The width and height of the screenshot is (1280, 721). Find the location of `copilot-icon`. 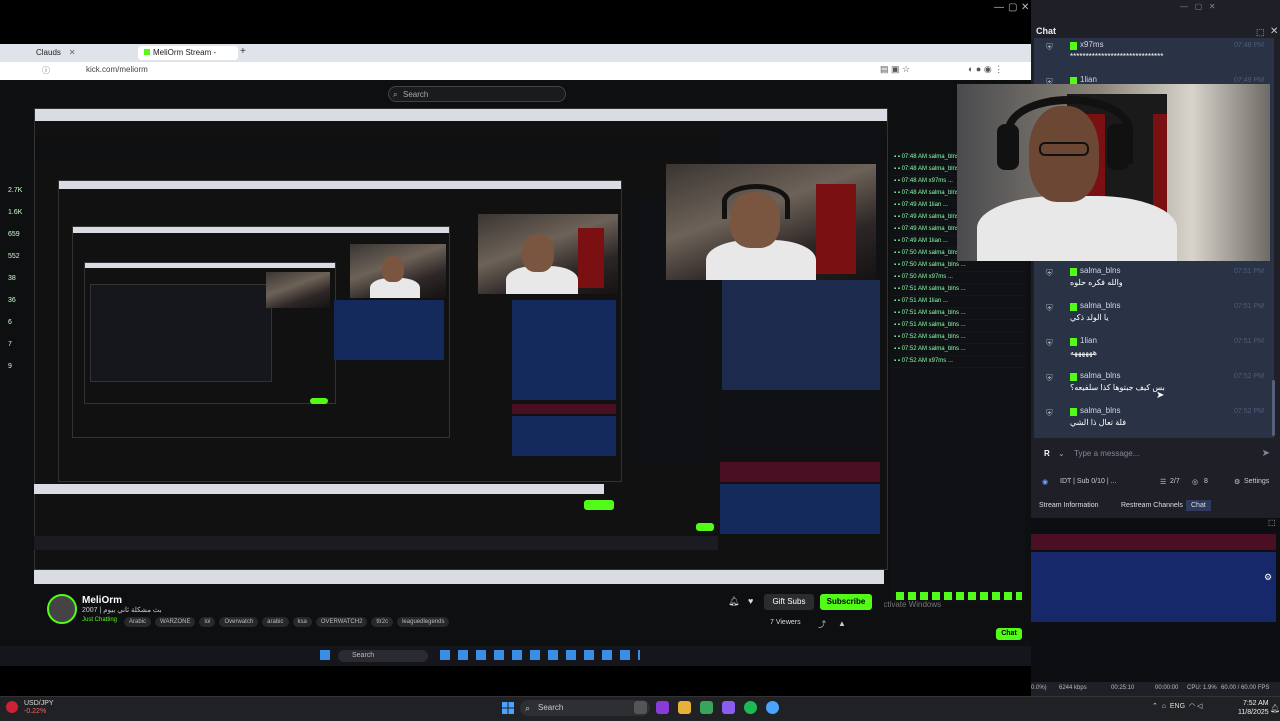

copilot-icon is located at coordinates (662, 707).